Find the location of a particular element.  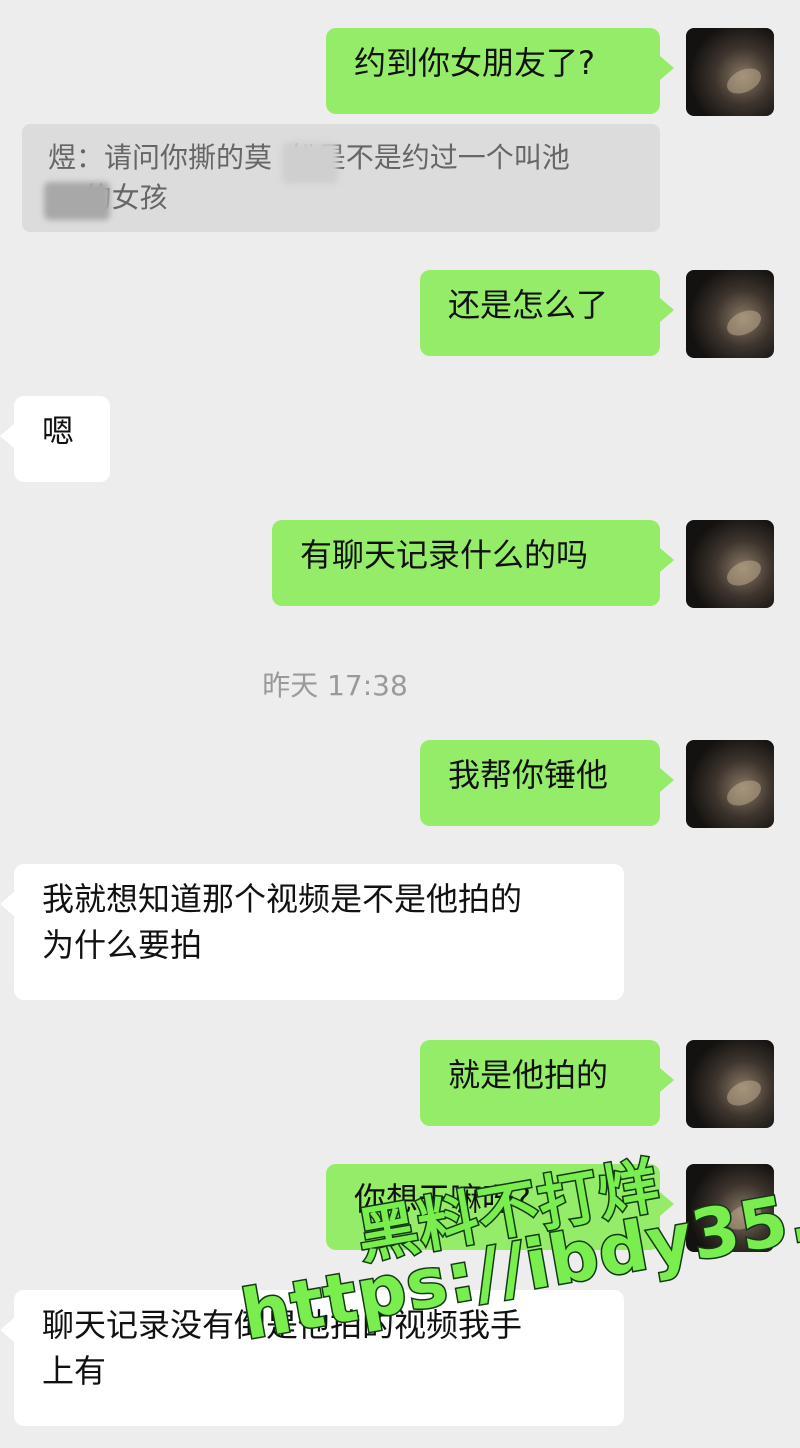

message-bubble-outgoing: 还是怎么了 is located at coordinates (547, 313).